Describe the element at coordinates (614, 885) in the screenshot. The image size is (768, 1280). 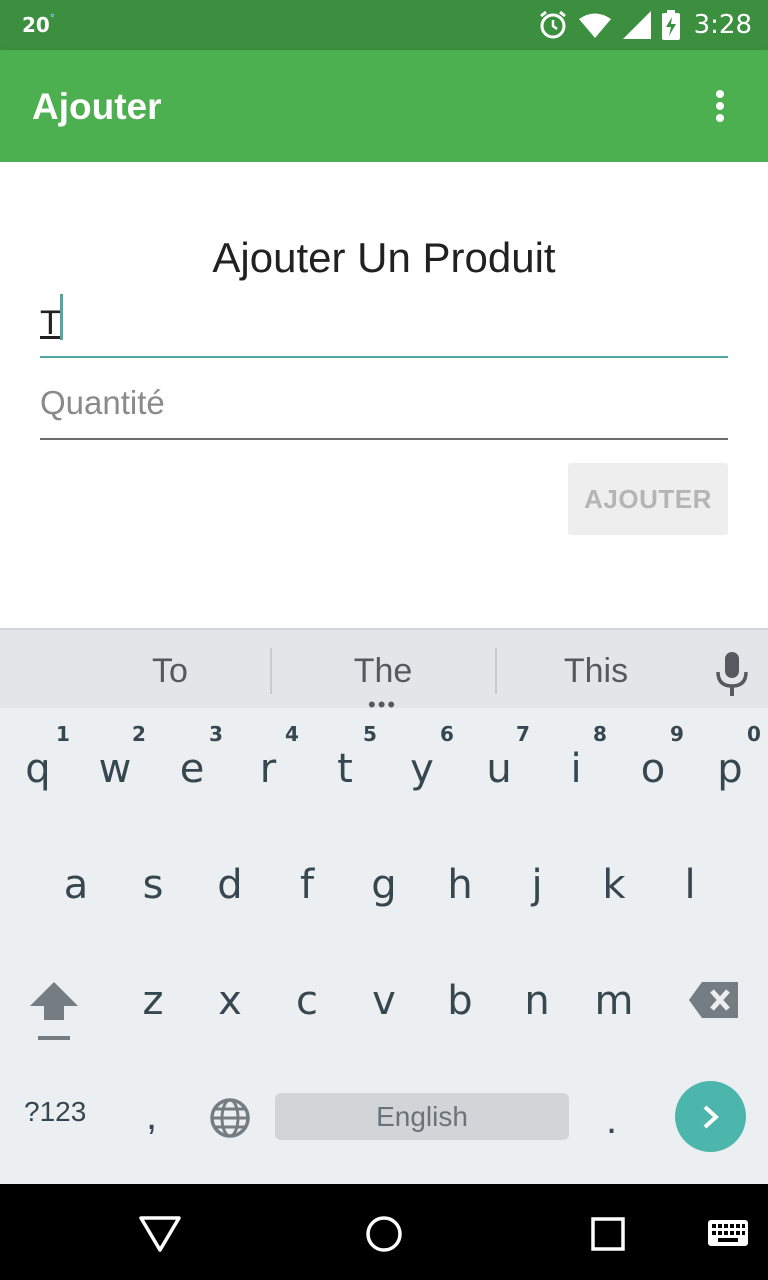
I see `key-k: k` at that location.